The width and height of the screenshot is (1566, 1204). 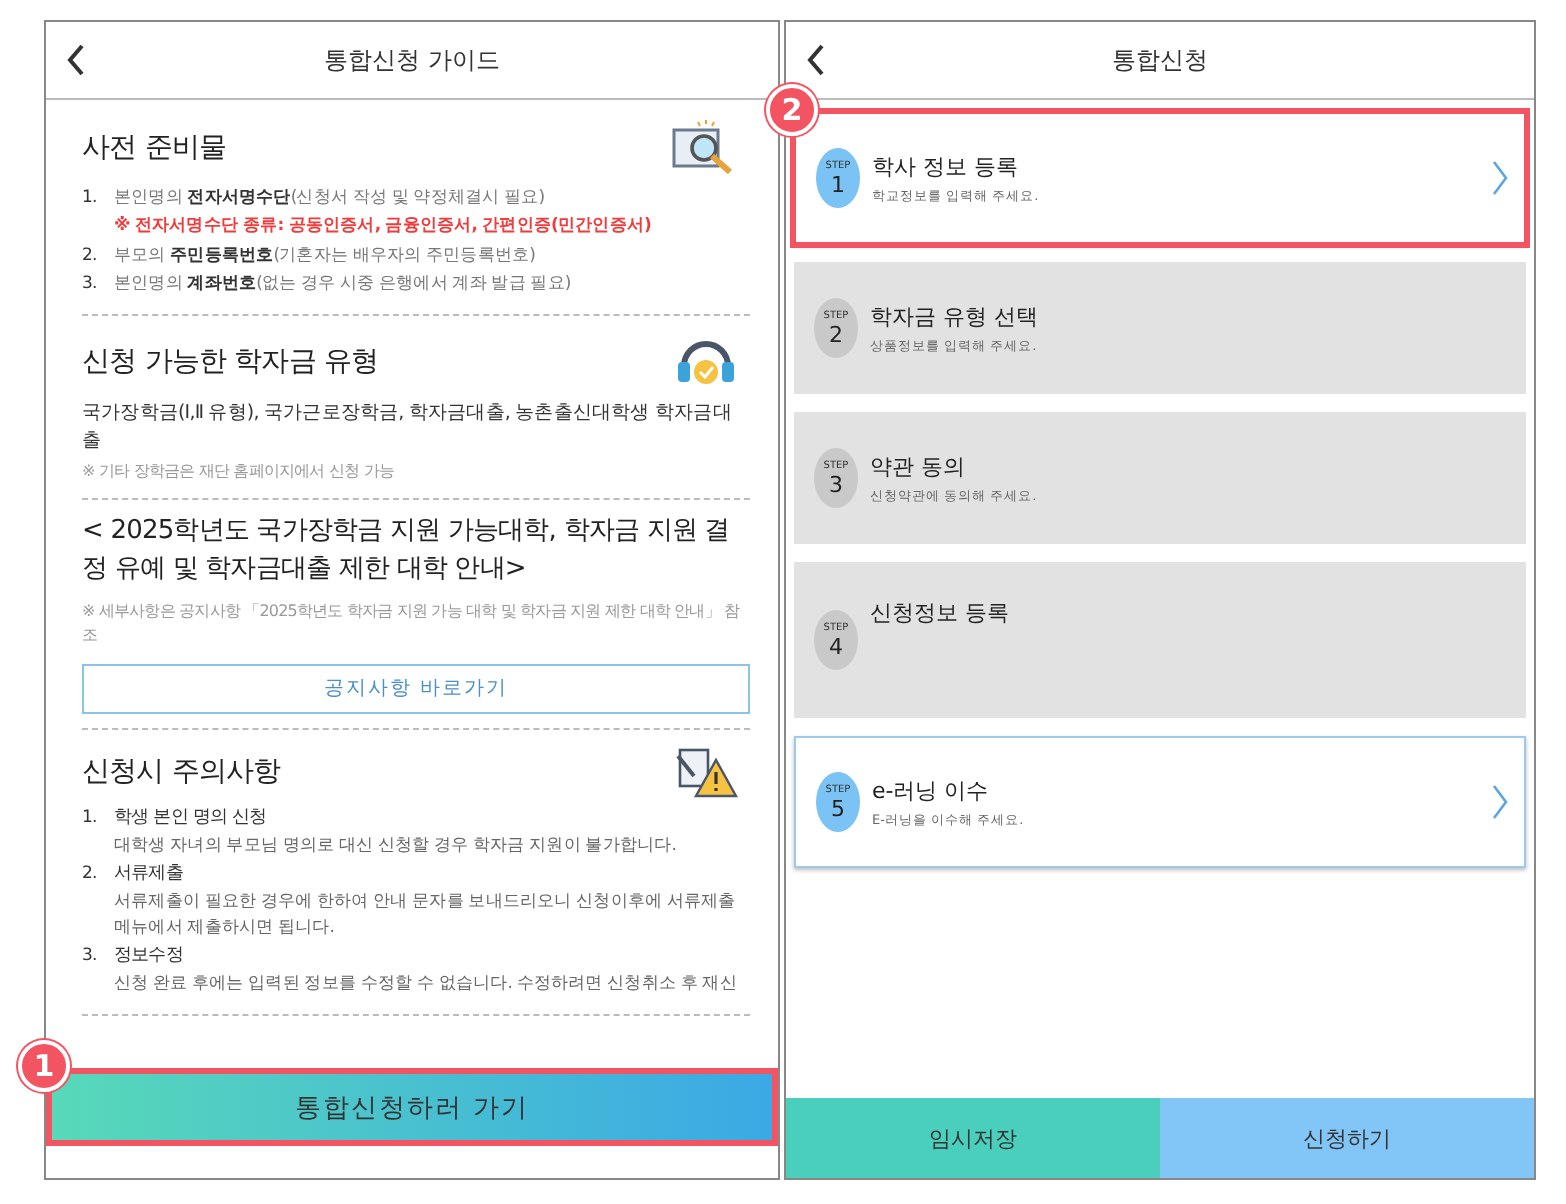 What do you see at coordinates (239, 472) in the screenshot?
I see `note-text: ※ 기타 장학금은 재단 홈페이지에서 신청 가능` at bounding box center [239, 472].